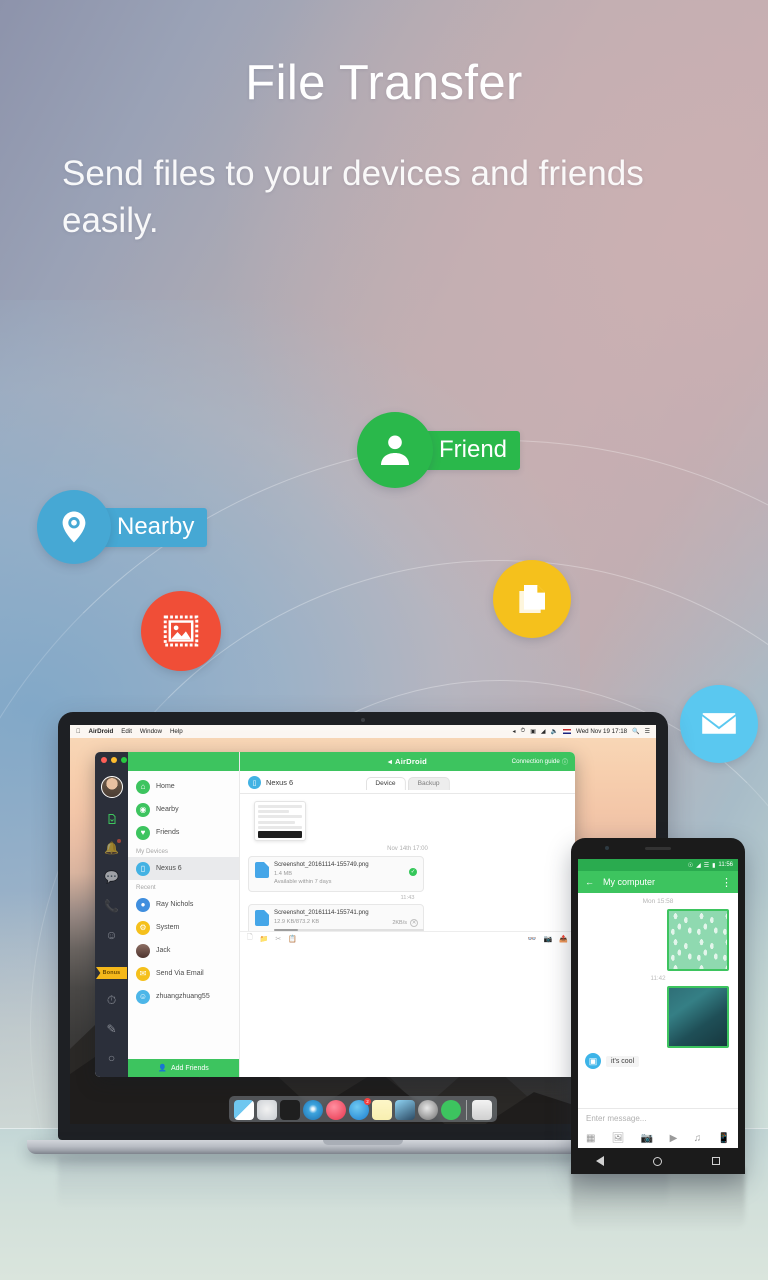  I want to click on screenshot-icon: 📷, so click(548, 939).